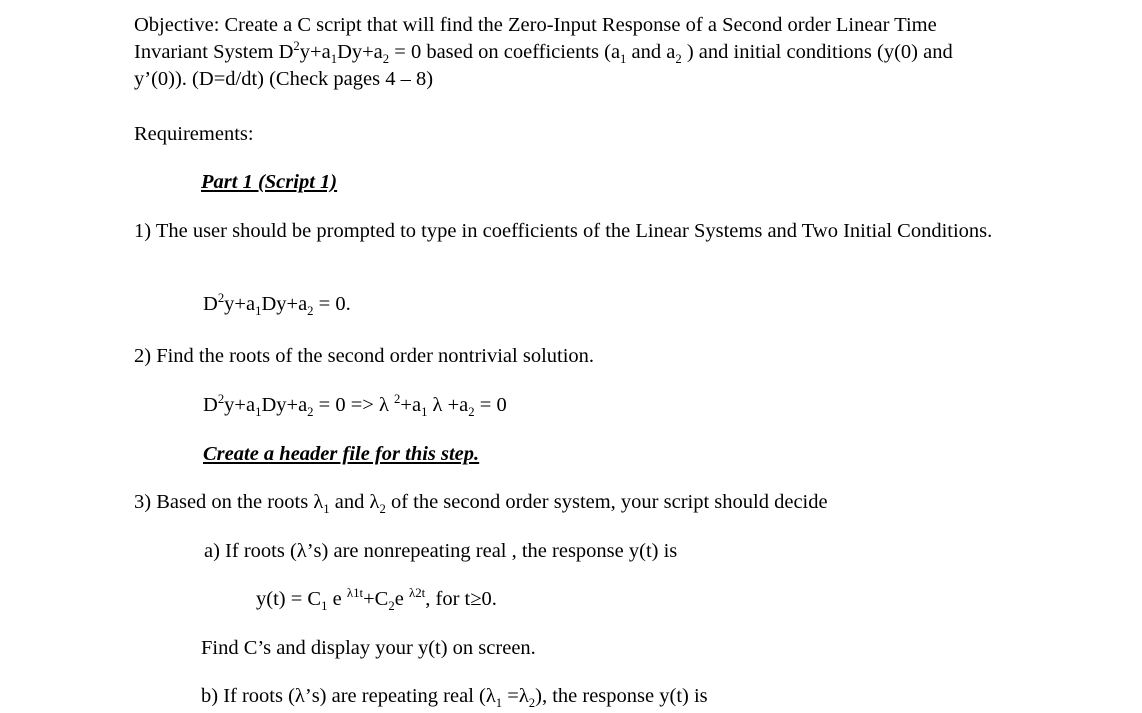 The image size is (1142, 713). What do you see at coordinates (354, 502) in the screenshot?
I see `item3-mid: and λ` at bounding box center [354, 502].